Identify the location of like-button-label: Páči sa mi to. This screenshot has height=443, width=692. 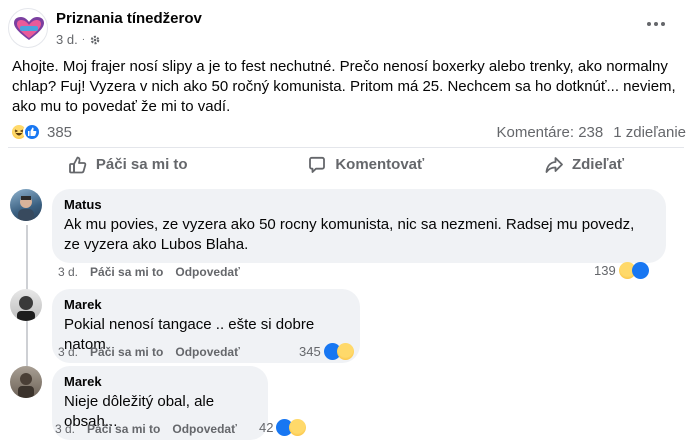
(141, 164).